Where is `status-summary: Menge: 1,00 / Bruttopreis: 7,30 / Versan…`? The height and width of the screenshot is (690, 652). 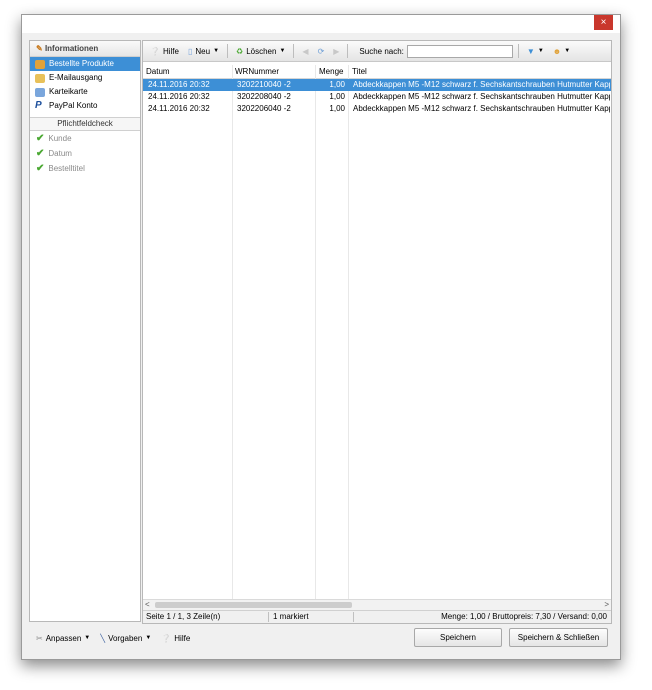 status-summary: Menge: 1,00 / Bruttopreis: 7,30 / Versan… is located at coordinates (524, 616).